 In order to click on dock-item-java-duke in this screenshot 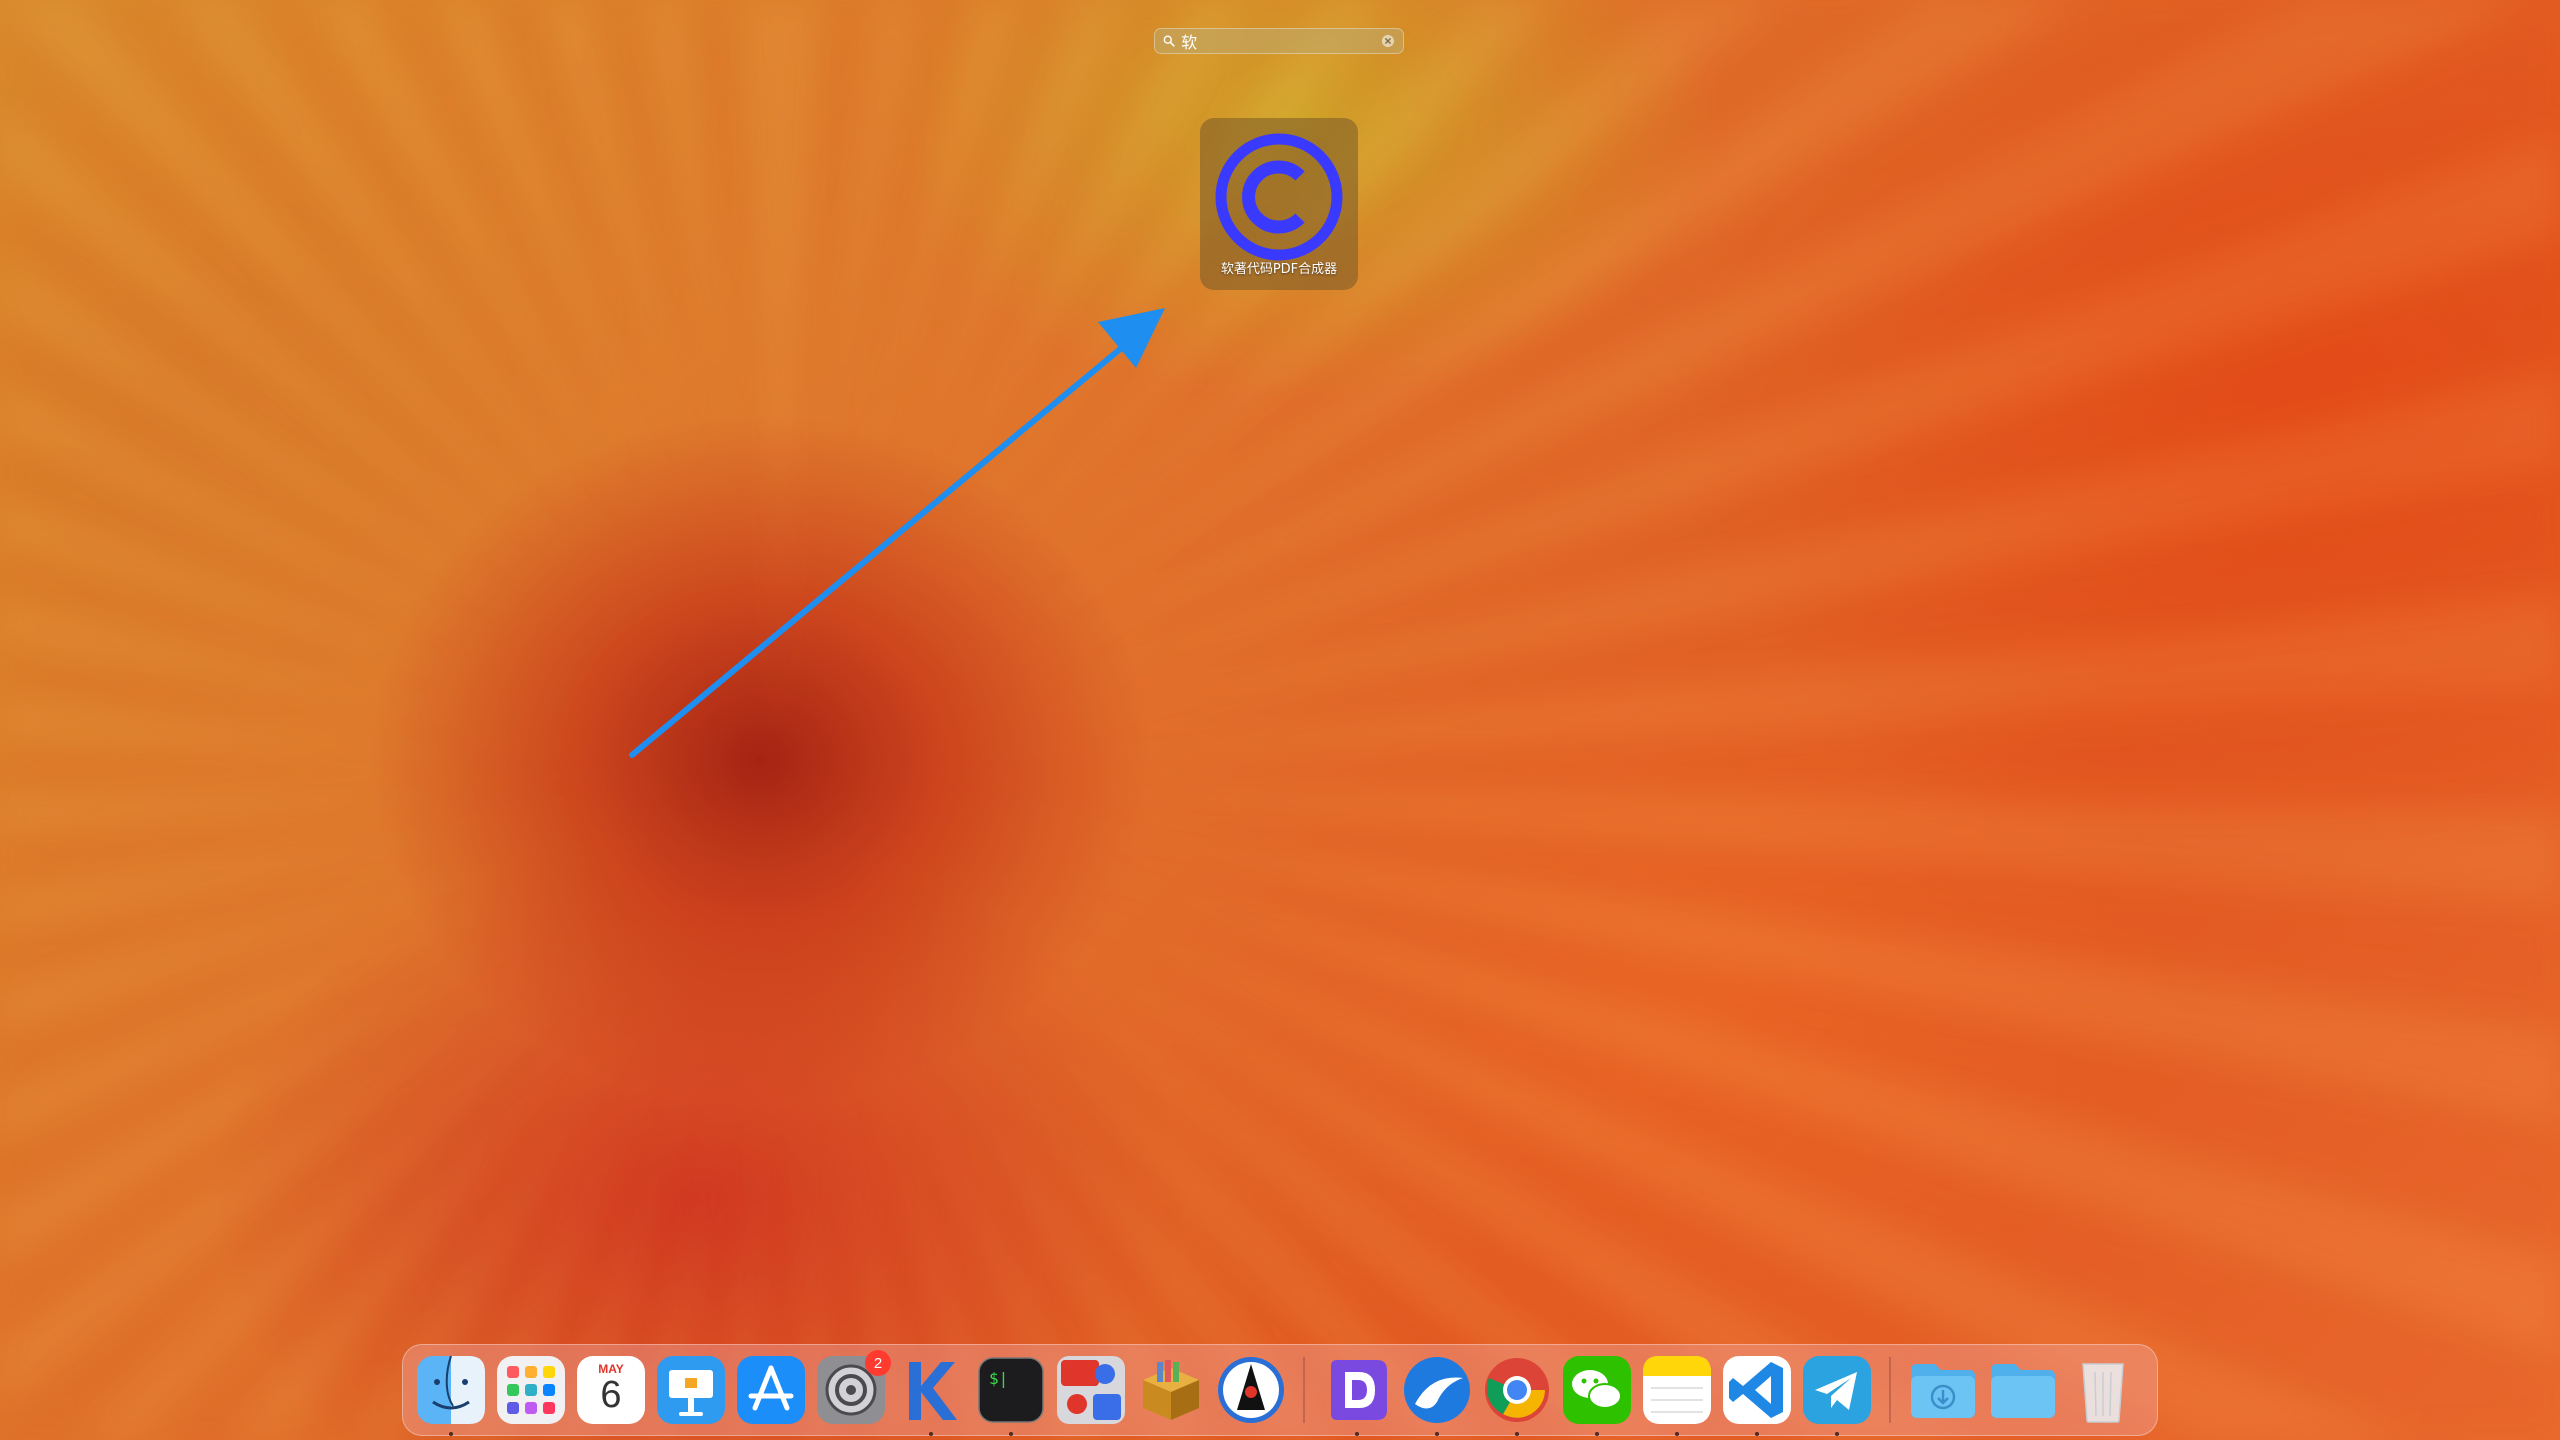, I will do `click(1251, 1390)`.